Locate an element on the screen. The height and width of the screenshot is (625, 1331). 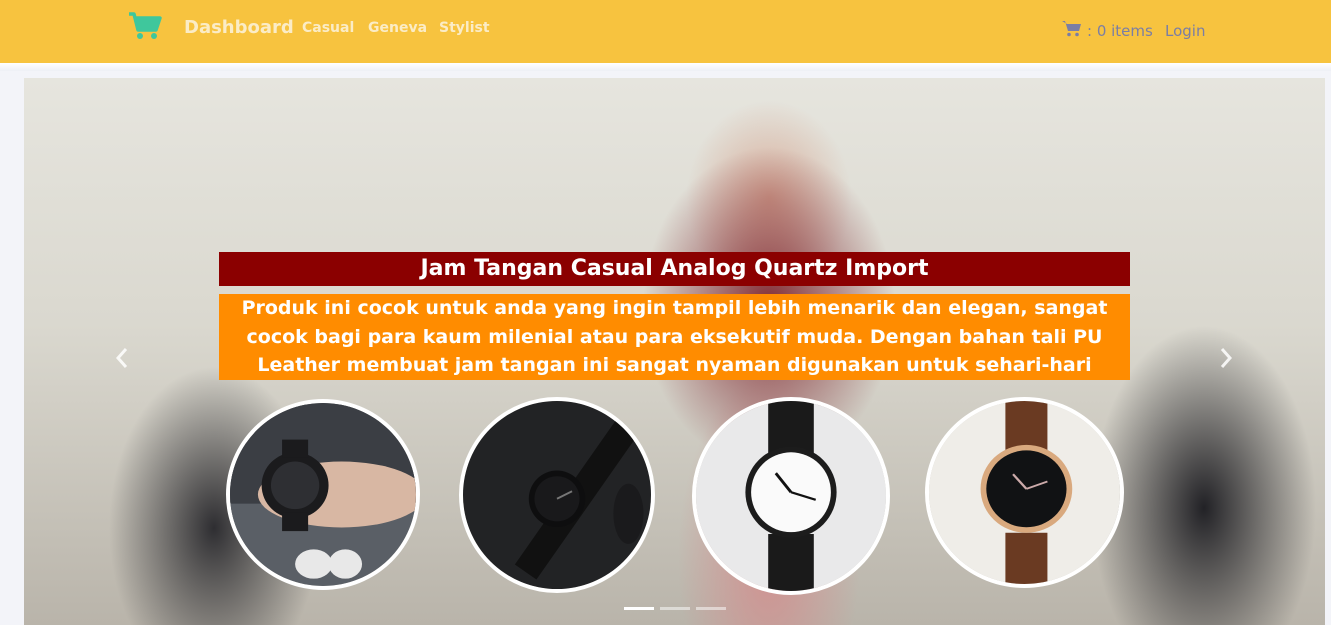
cart-item-count: : 0 items is located at coordinates (1120, 31).